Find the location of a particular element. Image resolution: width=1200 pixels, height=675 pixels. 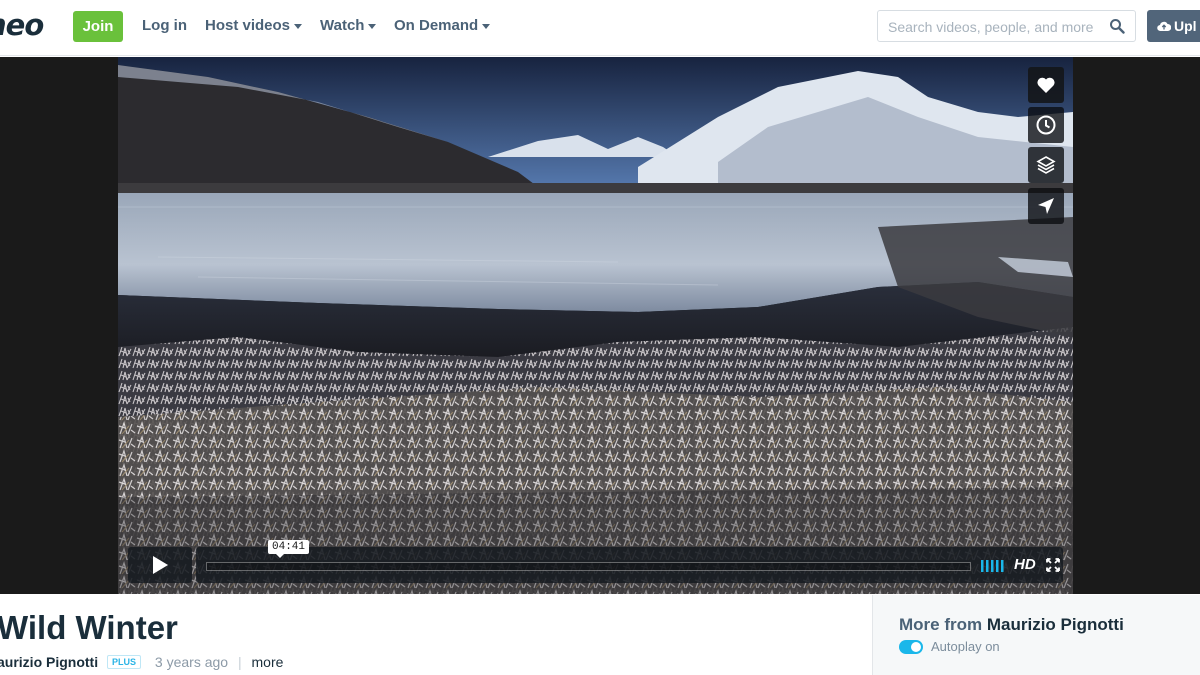

cloud-upload-icon is located at coordinates (1164, 26).